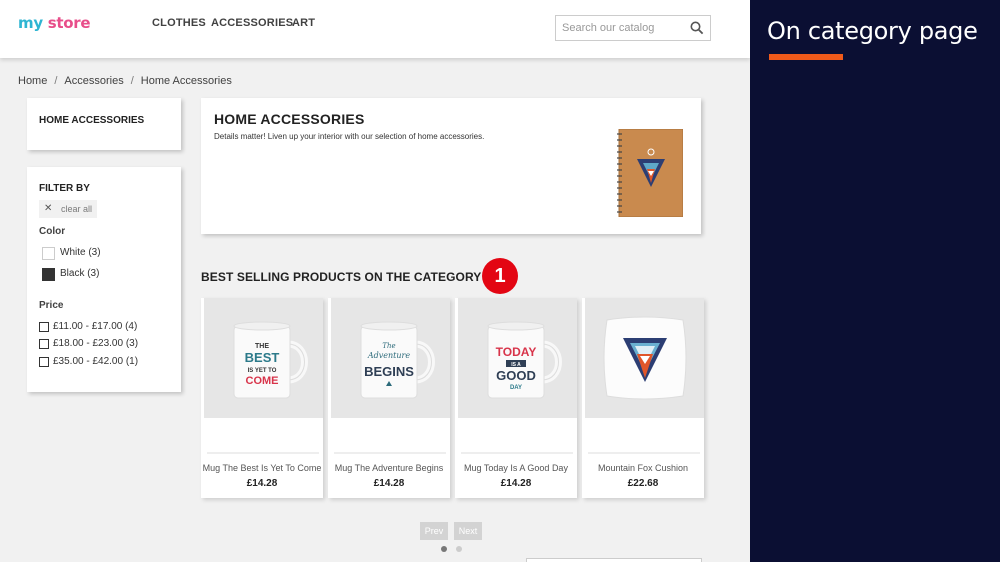  Describe the element at coordinates (516, 352) in the screenshot. I see `mug-text: TODAY` at that location.